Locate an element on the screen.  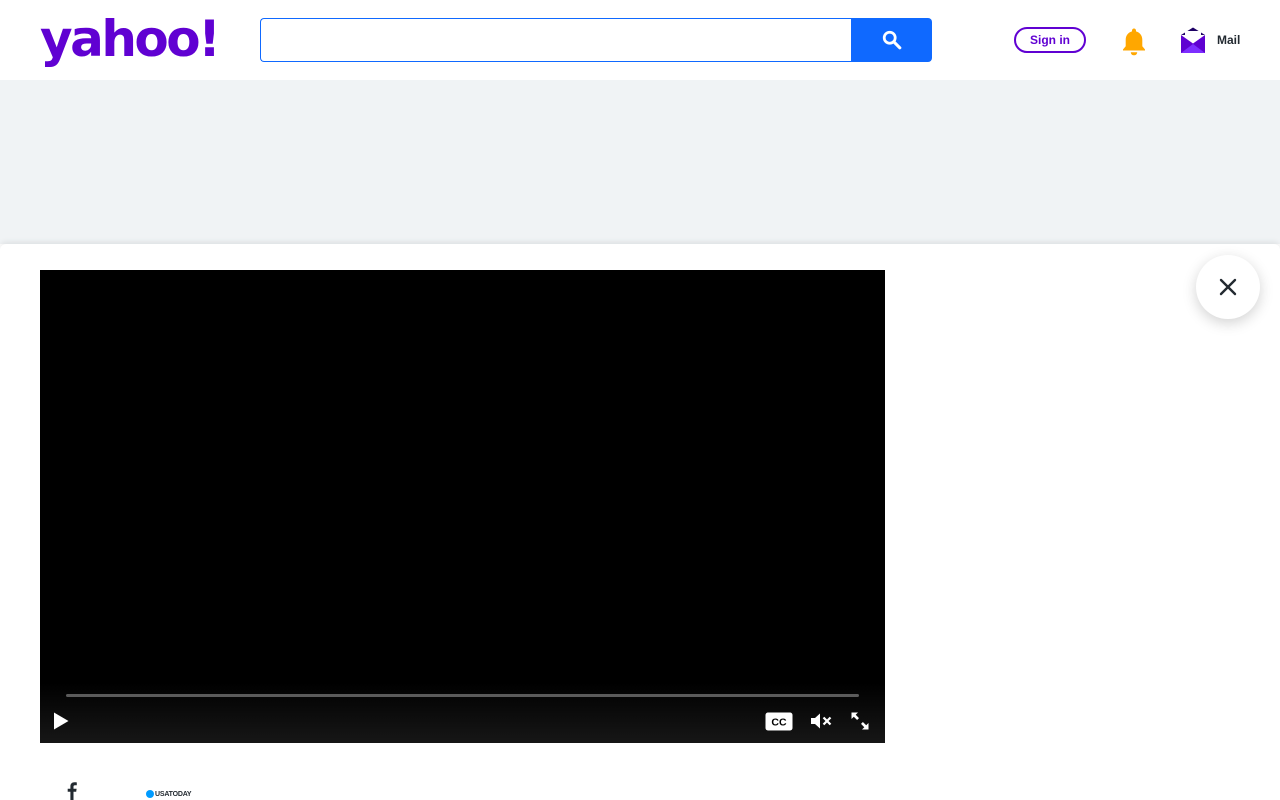
sign-in-button: Sign in is located at coordinates (1050, 40).